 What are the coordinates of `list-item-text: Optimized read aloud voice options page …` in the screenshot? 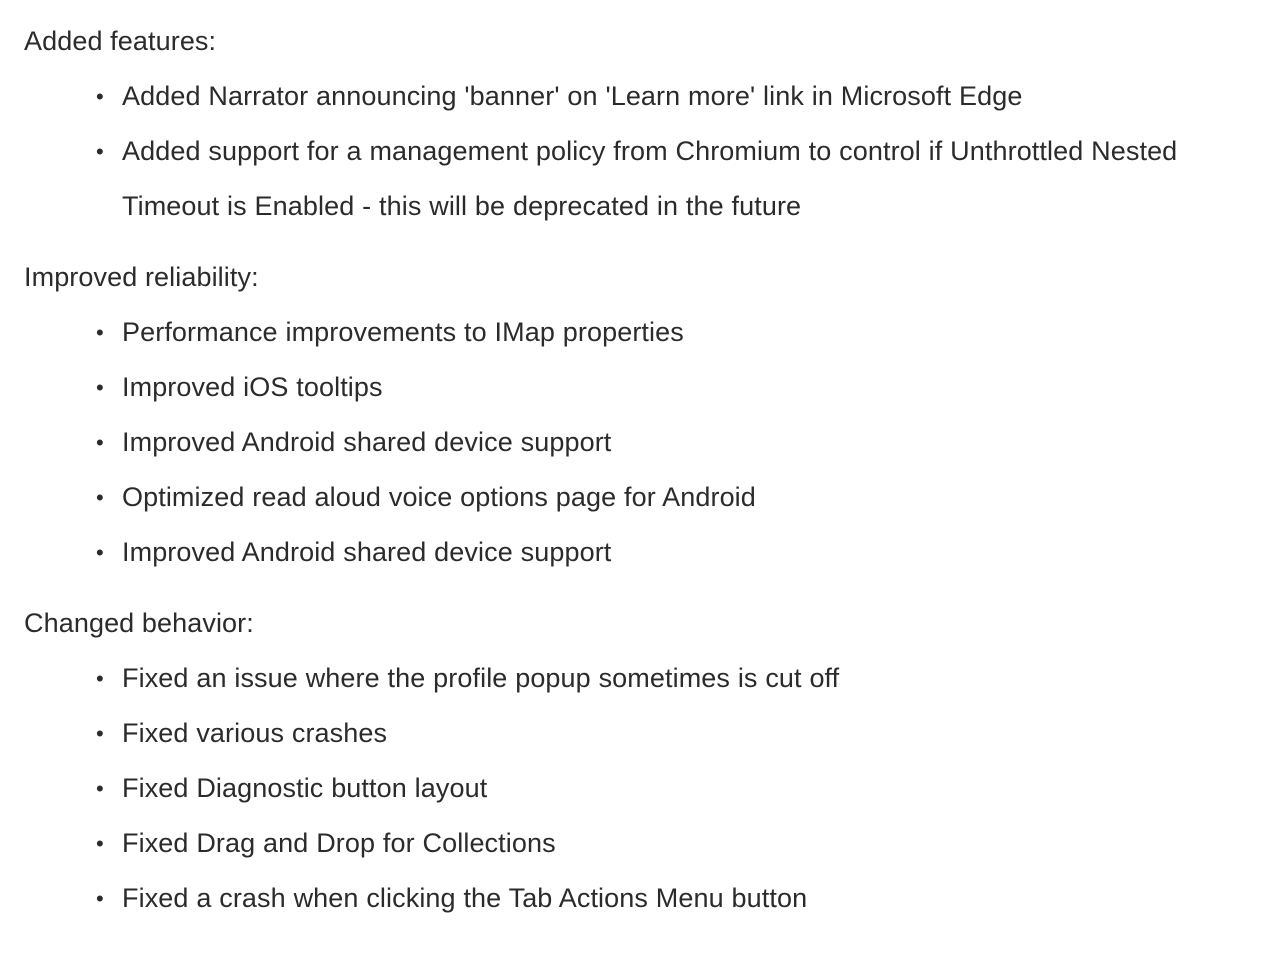 It's located at (439, 497).